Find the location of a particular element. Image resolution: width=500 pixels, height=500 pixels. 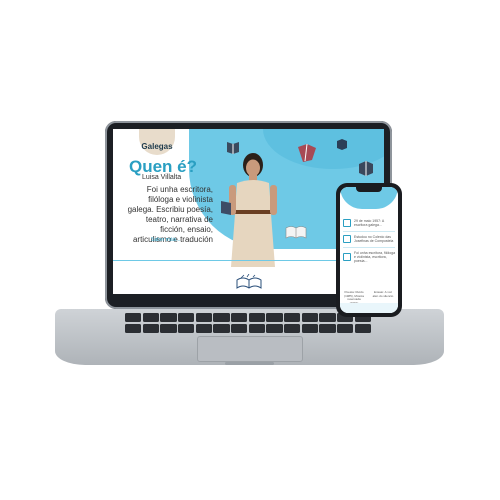

school-icon is located at coordinates (347, 239).